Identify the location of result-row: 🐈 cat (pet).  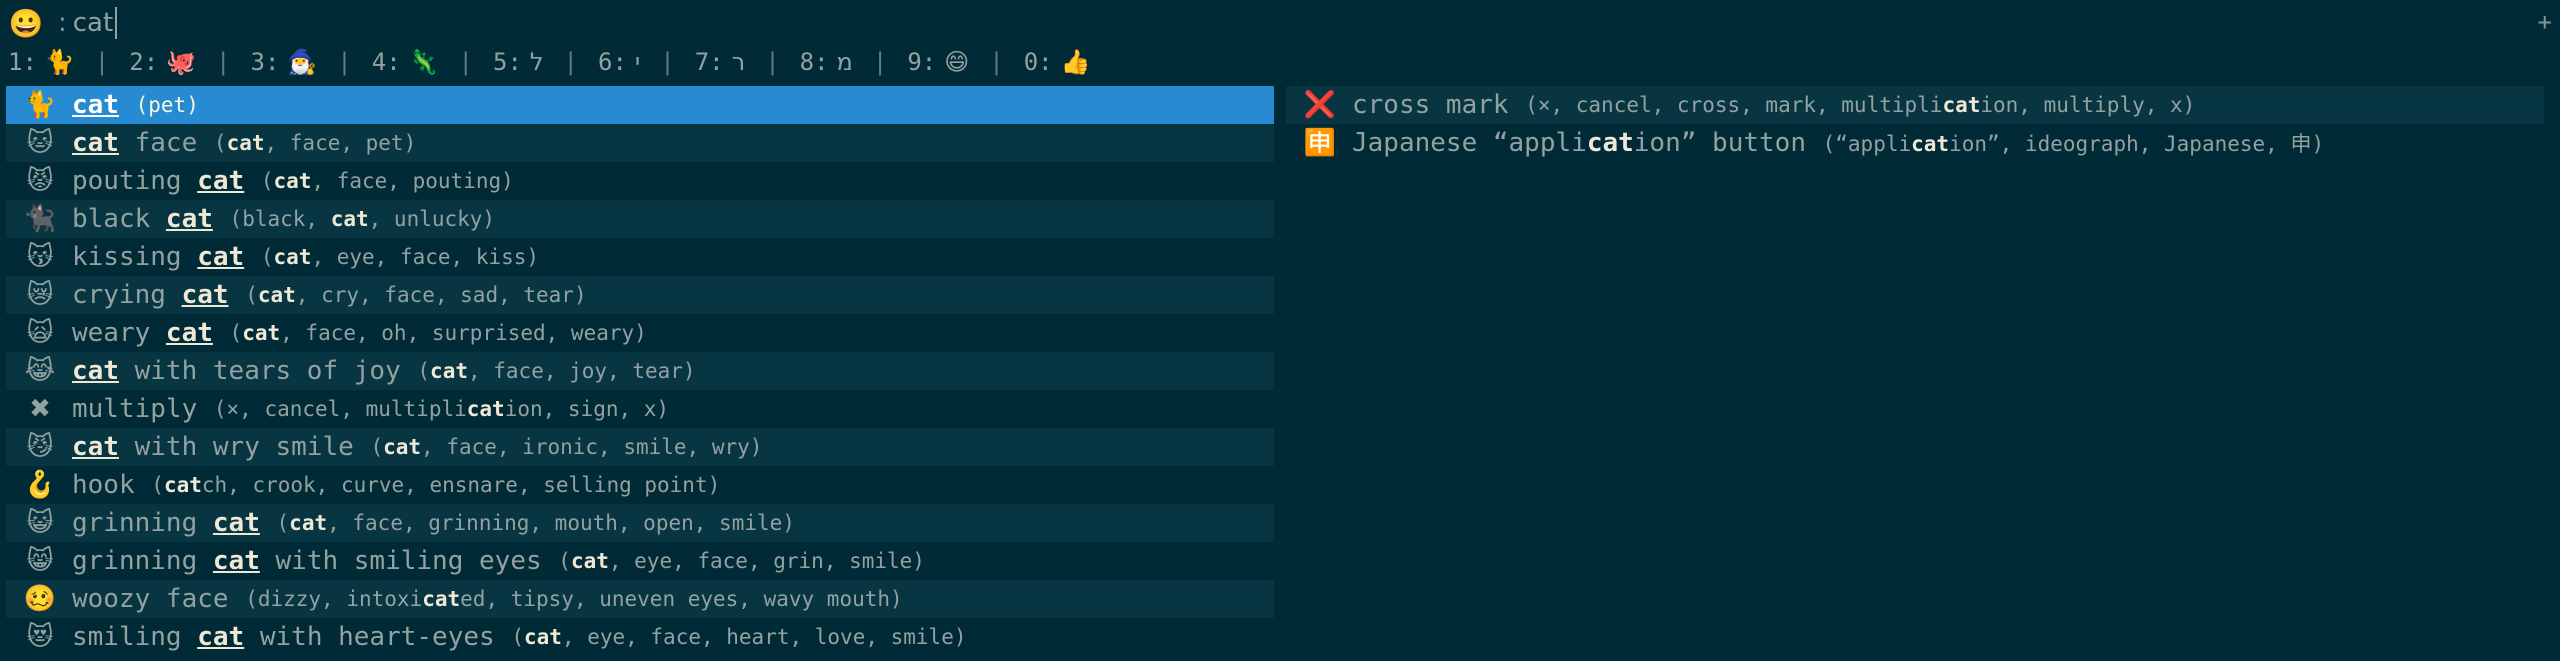
(640, 105).